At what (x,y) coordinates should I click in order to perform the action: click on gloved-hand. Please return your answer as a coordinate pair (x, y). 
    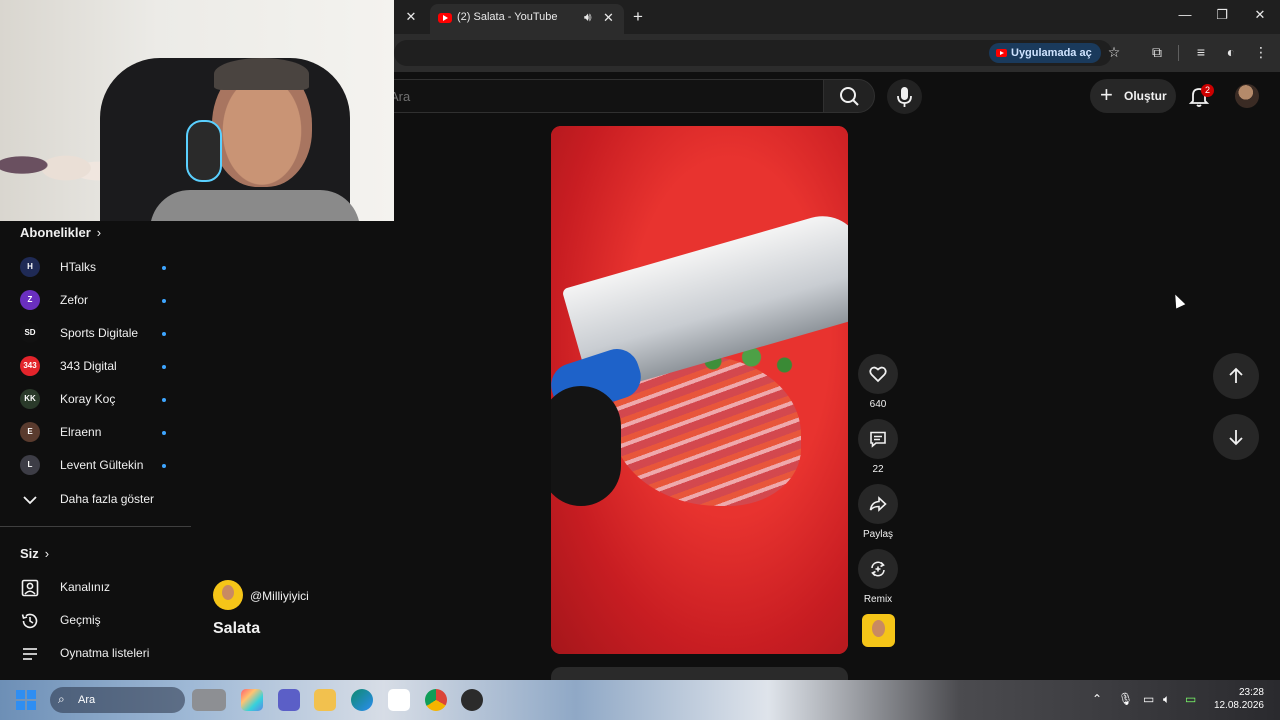
    Looking at the image, I should click on (586, 446).